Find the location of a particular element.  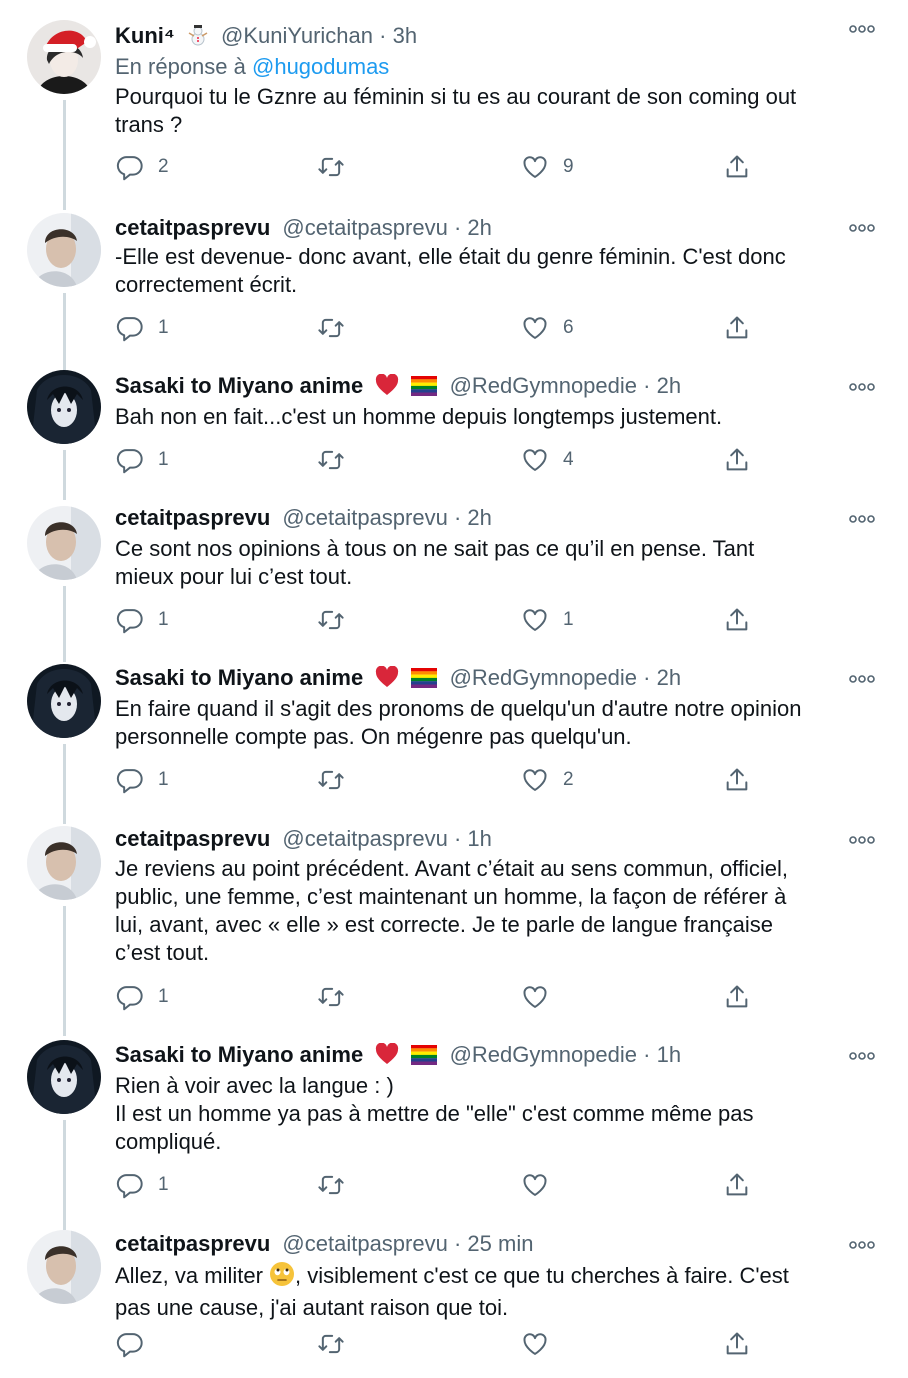

reply-button is located at coordinates (137, 1344).